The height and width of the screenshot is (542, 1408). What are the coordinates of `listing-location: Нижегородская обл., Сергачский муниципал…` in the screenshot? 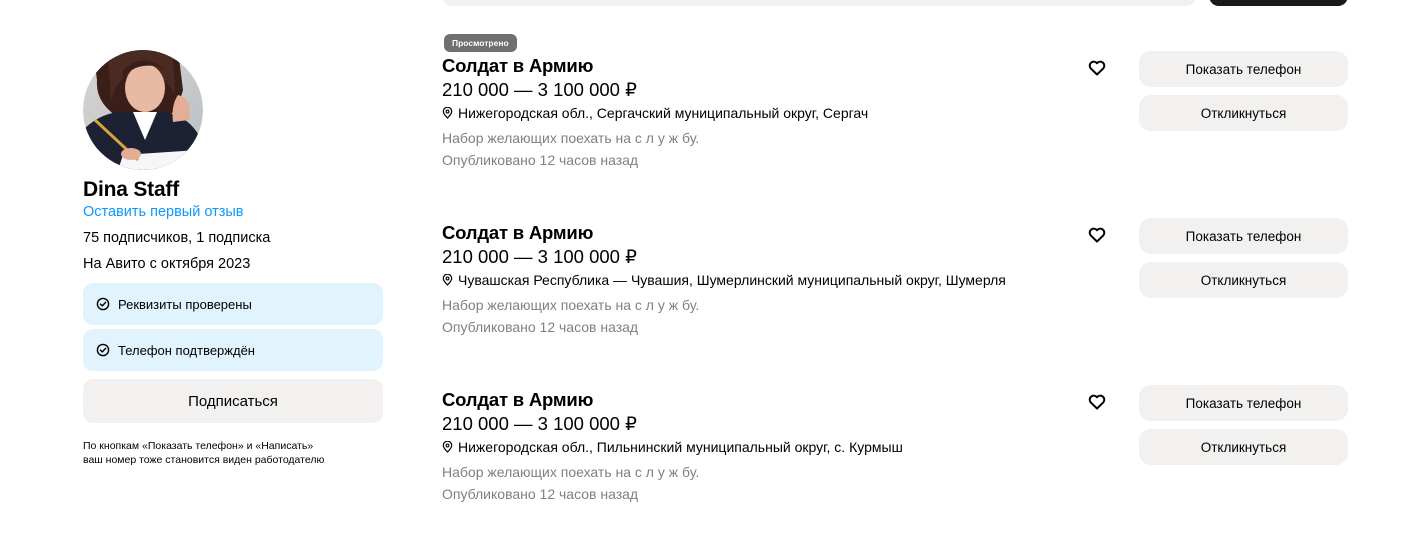 It's located at (655, 113).